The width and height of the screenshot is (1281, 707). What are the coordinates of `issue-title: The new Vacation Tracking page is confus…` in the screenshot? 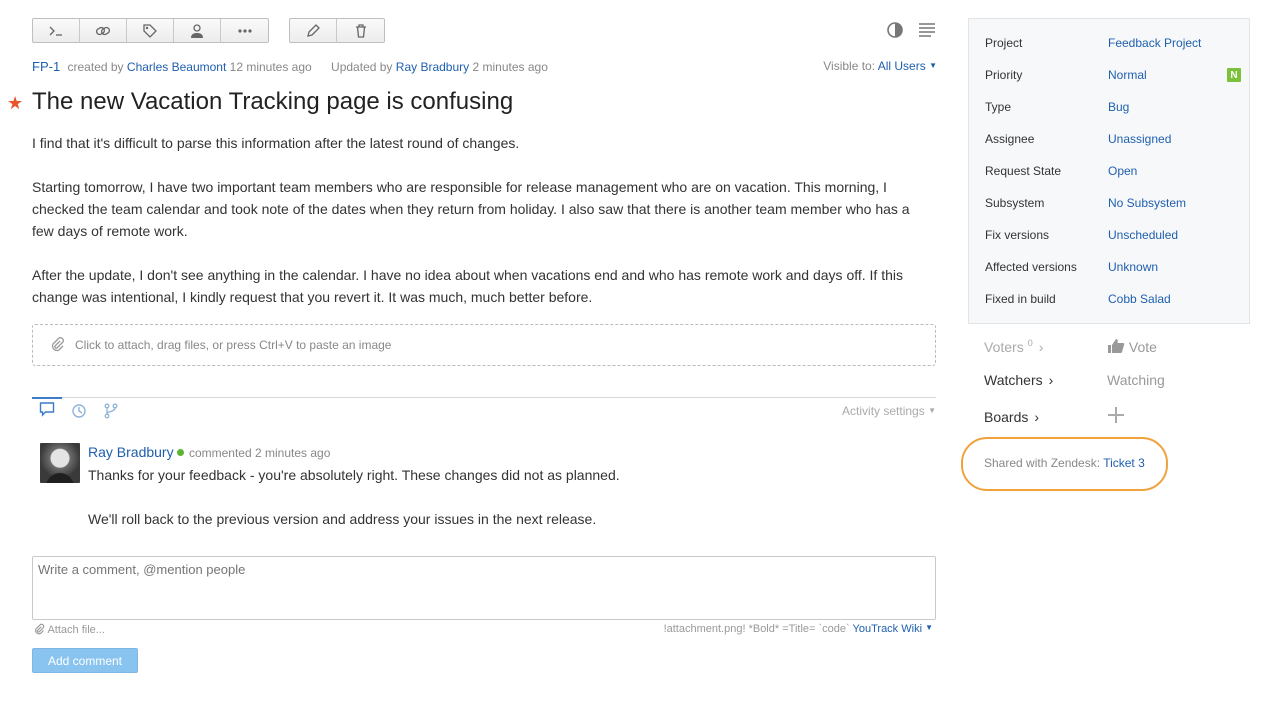 It's located at (273, 101).